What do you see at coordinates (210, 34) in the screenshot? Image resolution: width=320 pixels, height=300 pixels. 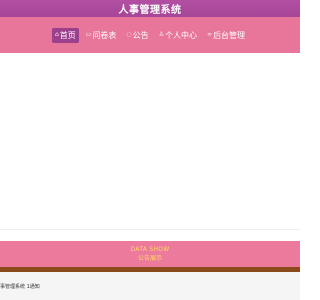 I see `link-icon: ∞` at bounding box center [210, 34].